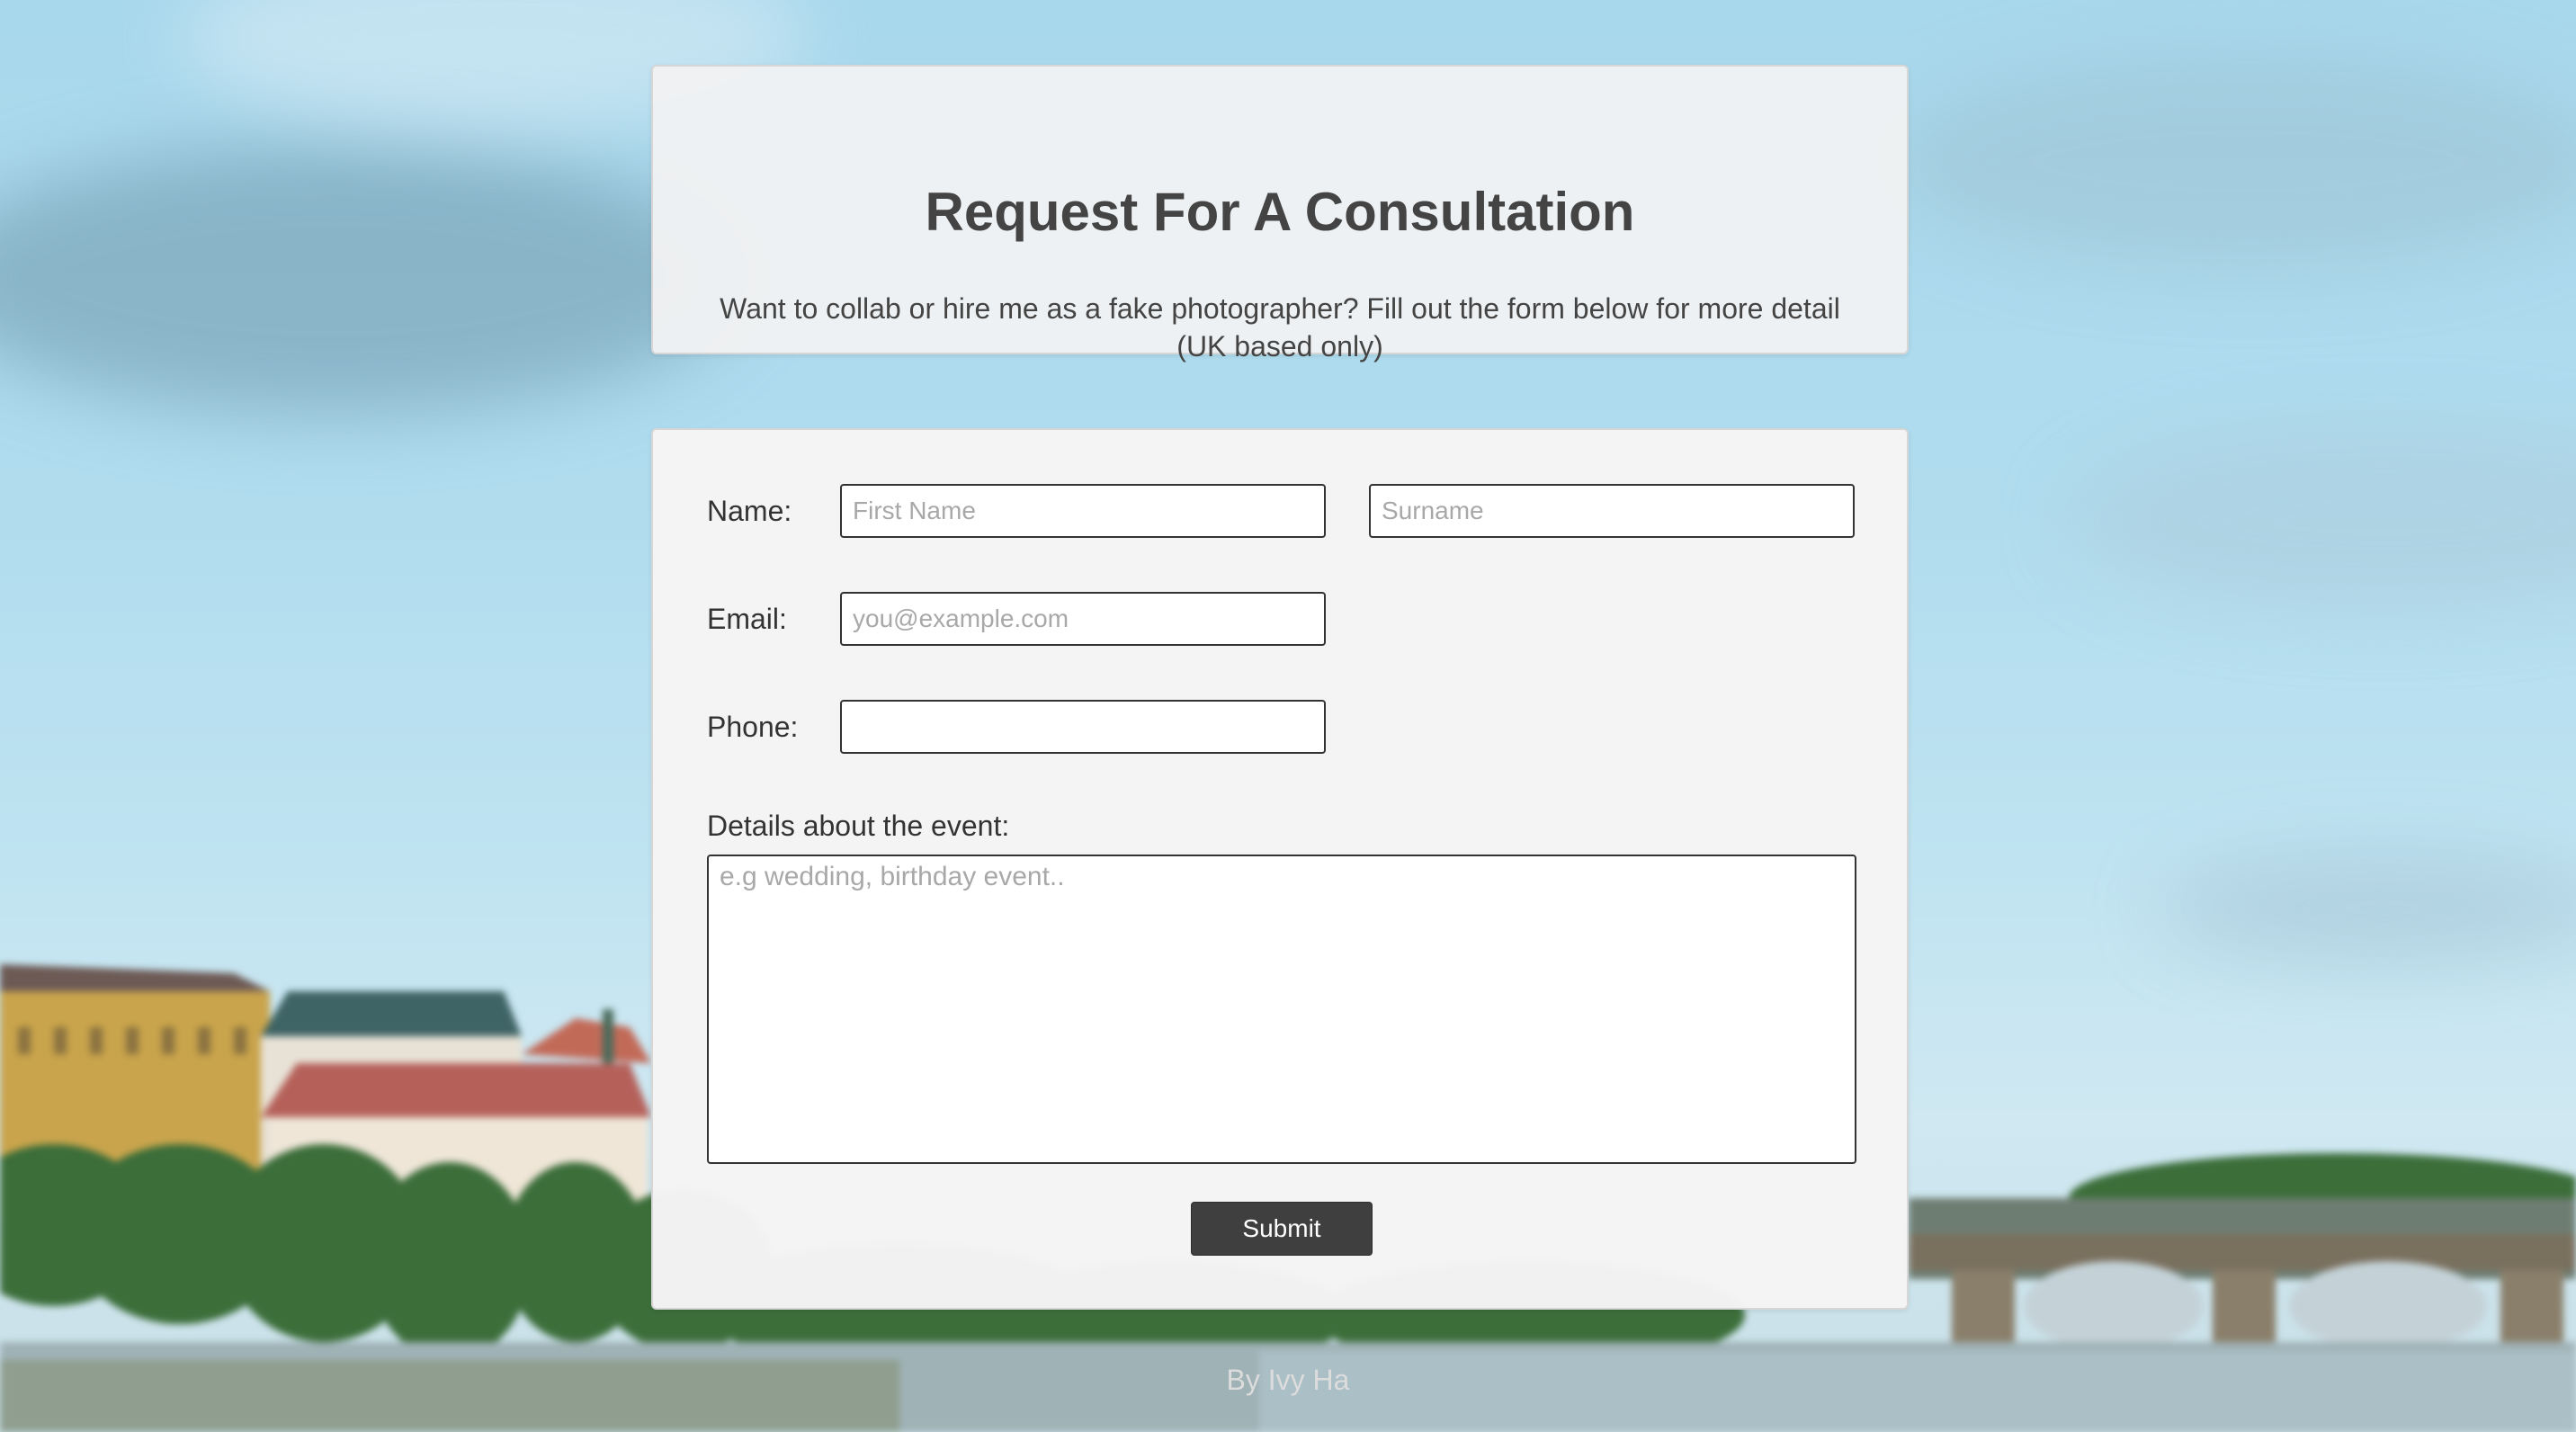  Describe the element at coordinates (749, 511) in the screenshot. I see `name-label: Name:` at that location.